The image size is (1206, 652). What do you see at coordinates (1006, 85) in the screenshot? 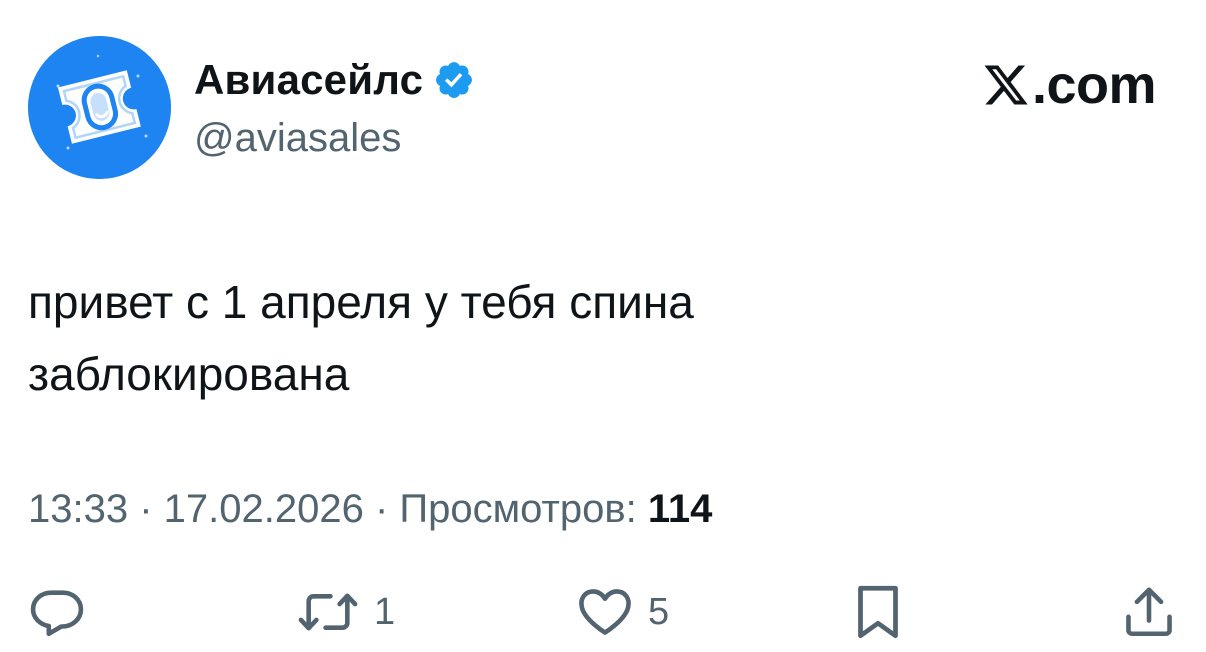
I see `x-logo-icon` at bounding box center [1006, 85].